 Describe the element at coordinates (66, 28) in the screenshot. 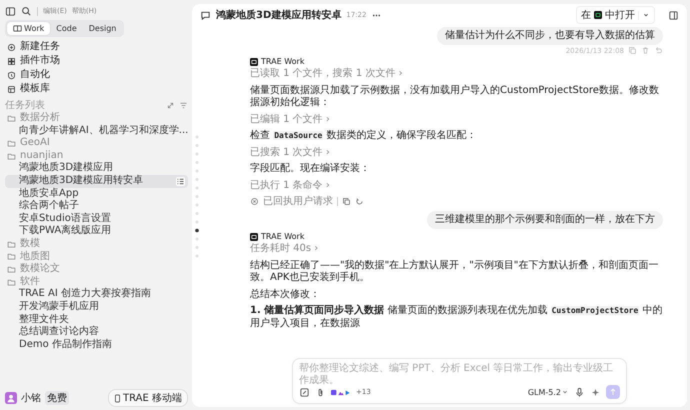

I see `mode-tab: Code` at that location.